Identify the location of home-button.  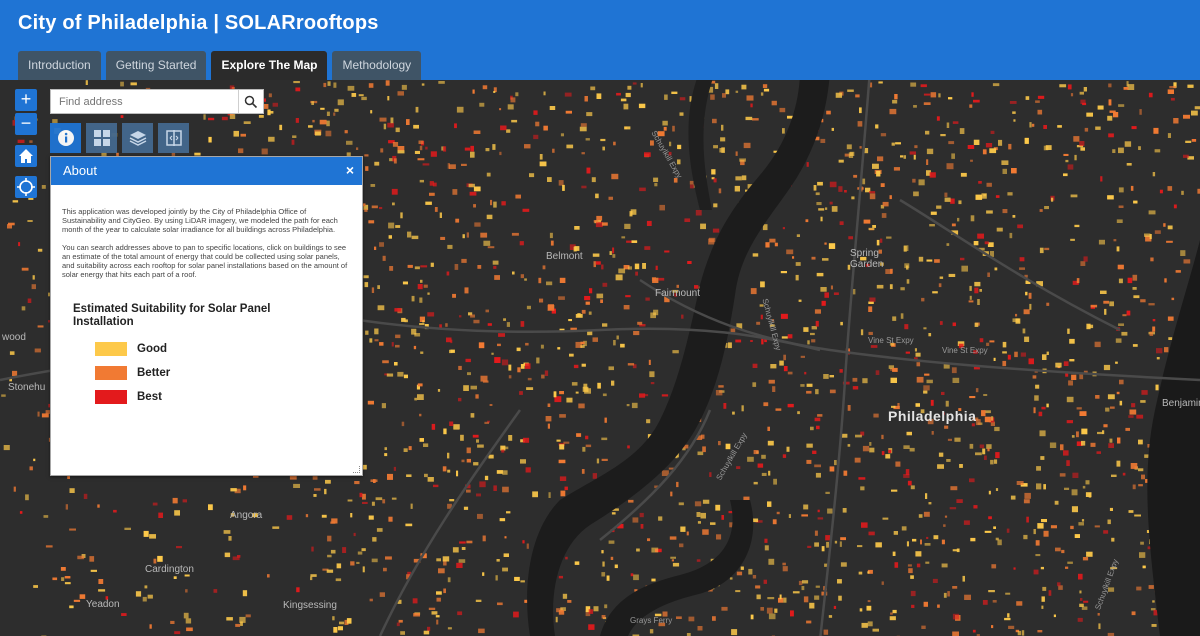
(26, 156).